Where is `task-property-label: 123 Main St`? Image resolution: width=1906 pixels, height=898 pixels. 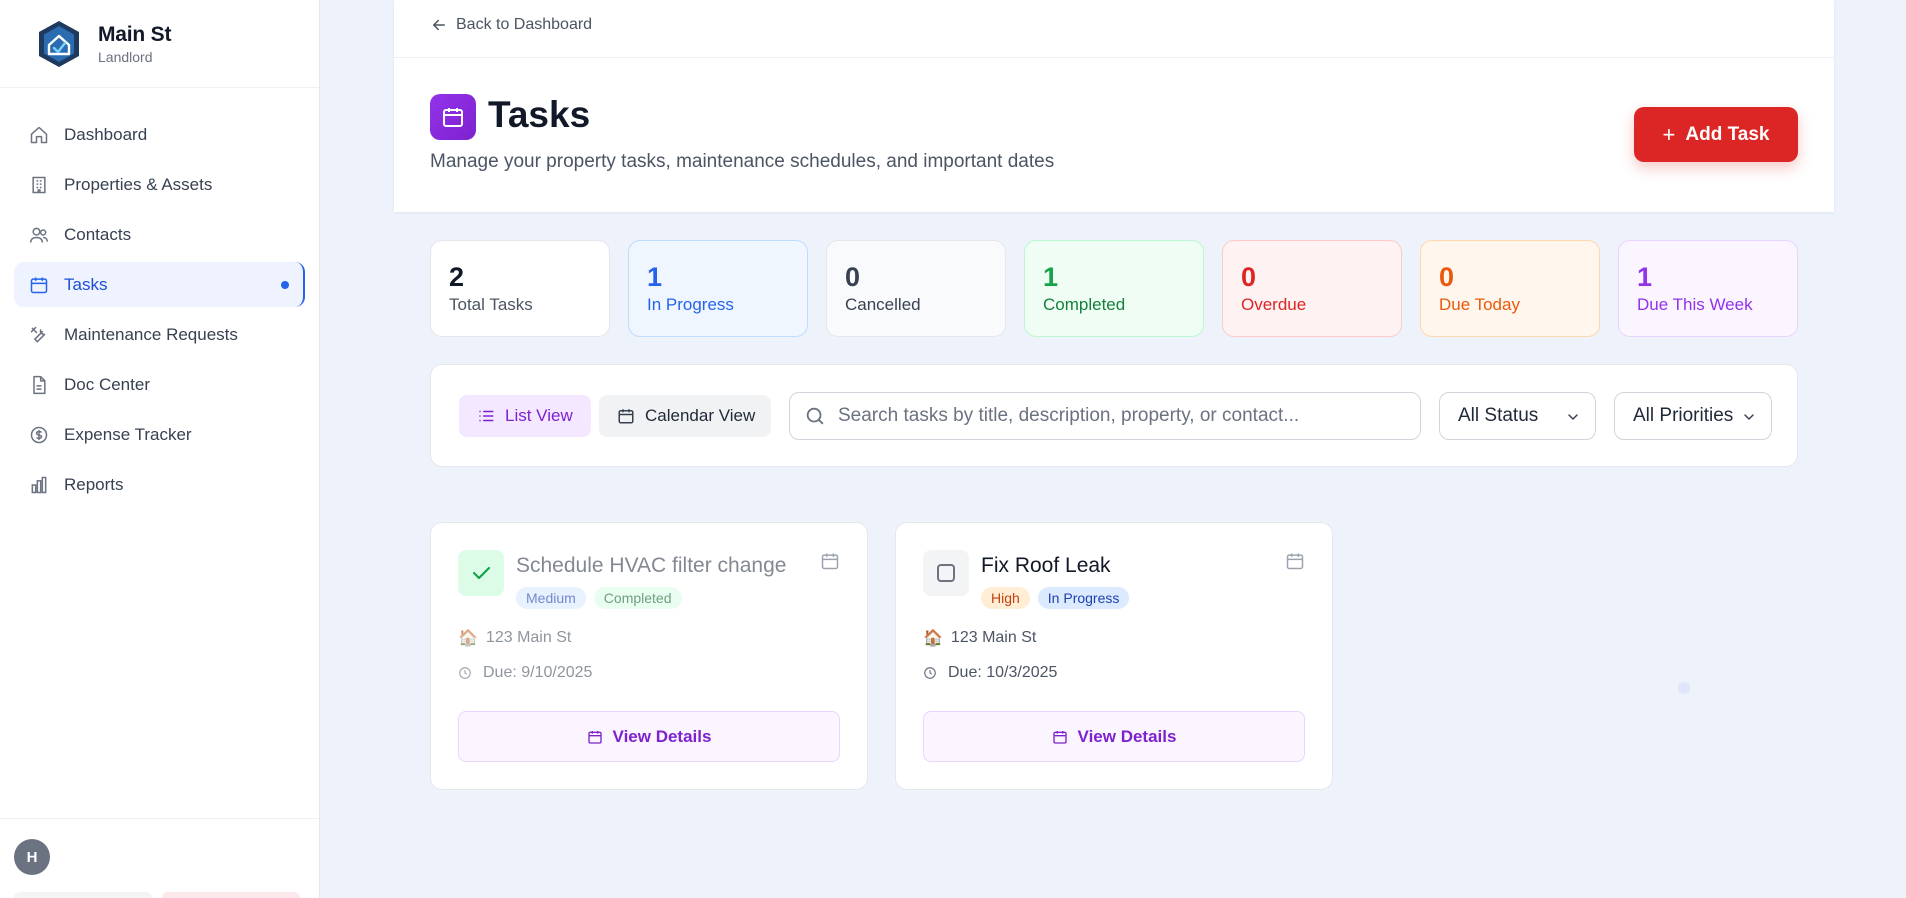
task-property-label: 123 Main St is located at coordinates (993, 637).